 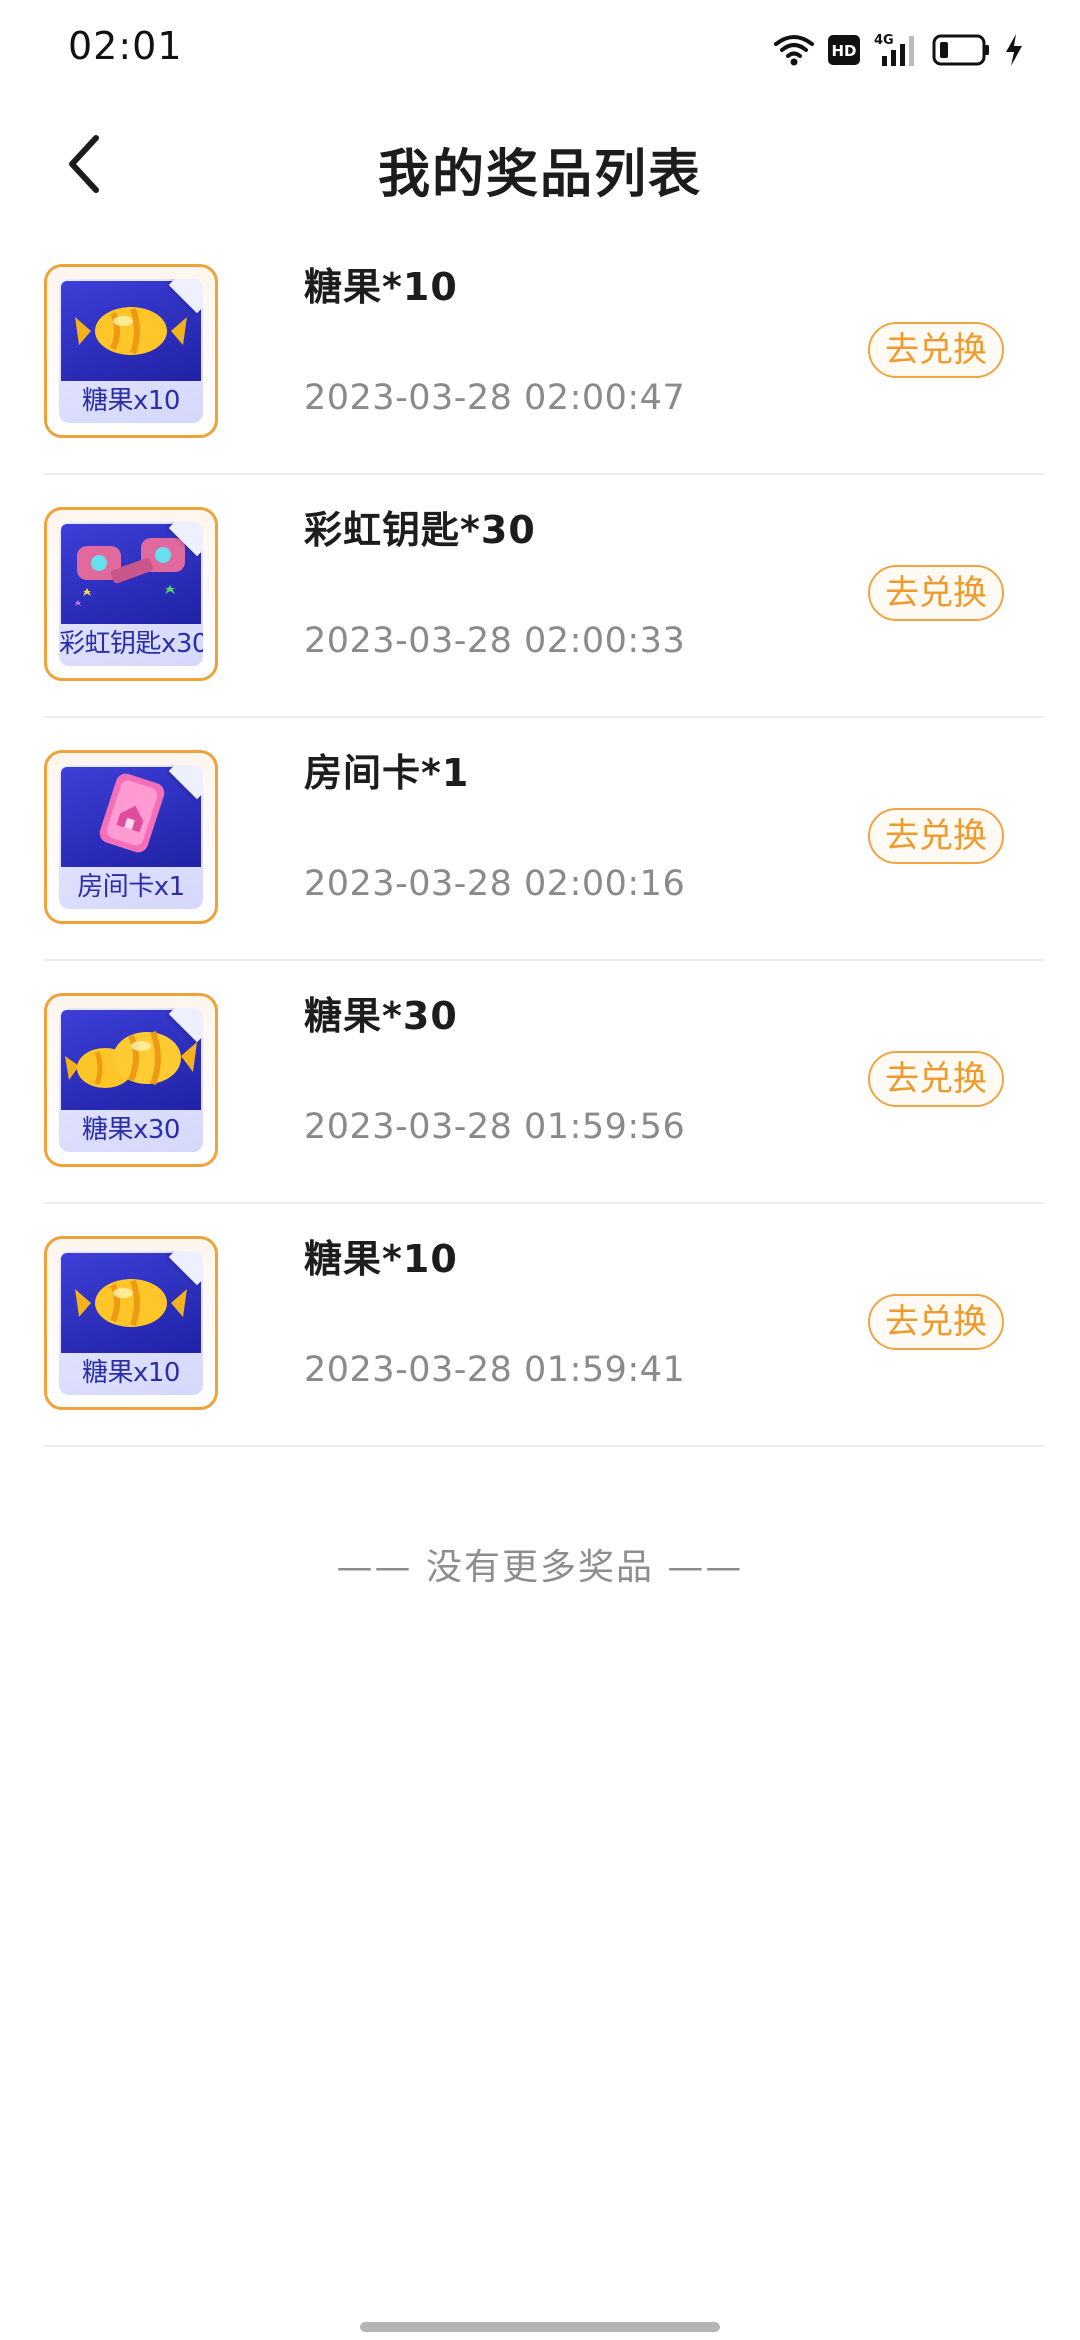 I want to click on prize-name: 彩虹钥匙*30, so click(x=420, y=530).